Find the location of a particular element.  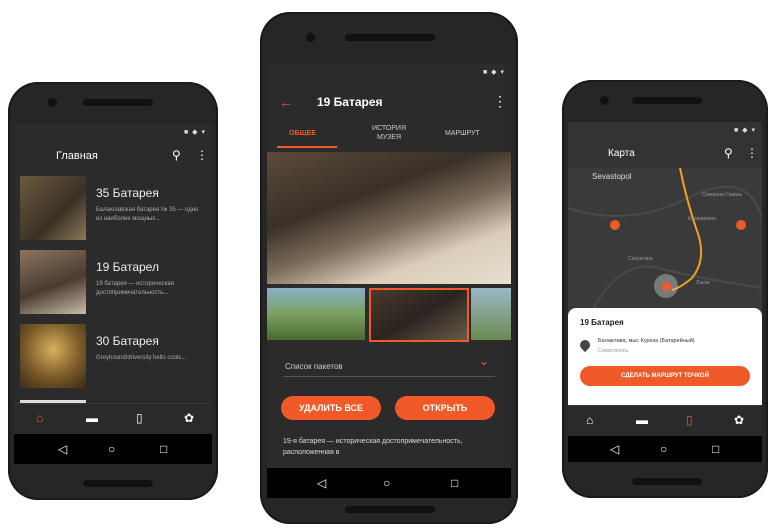

tab-route: МАРШРУТ is located at coordinates (462, 133).